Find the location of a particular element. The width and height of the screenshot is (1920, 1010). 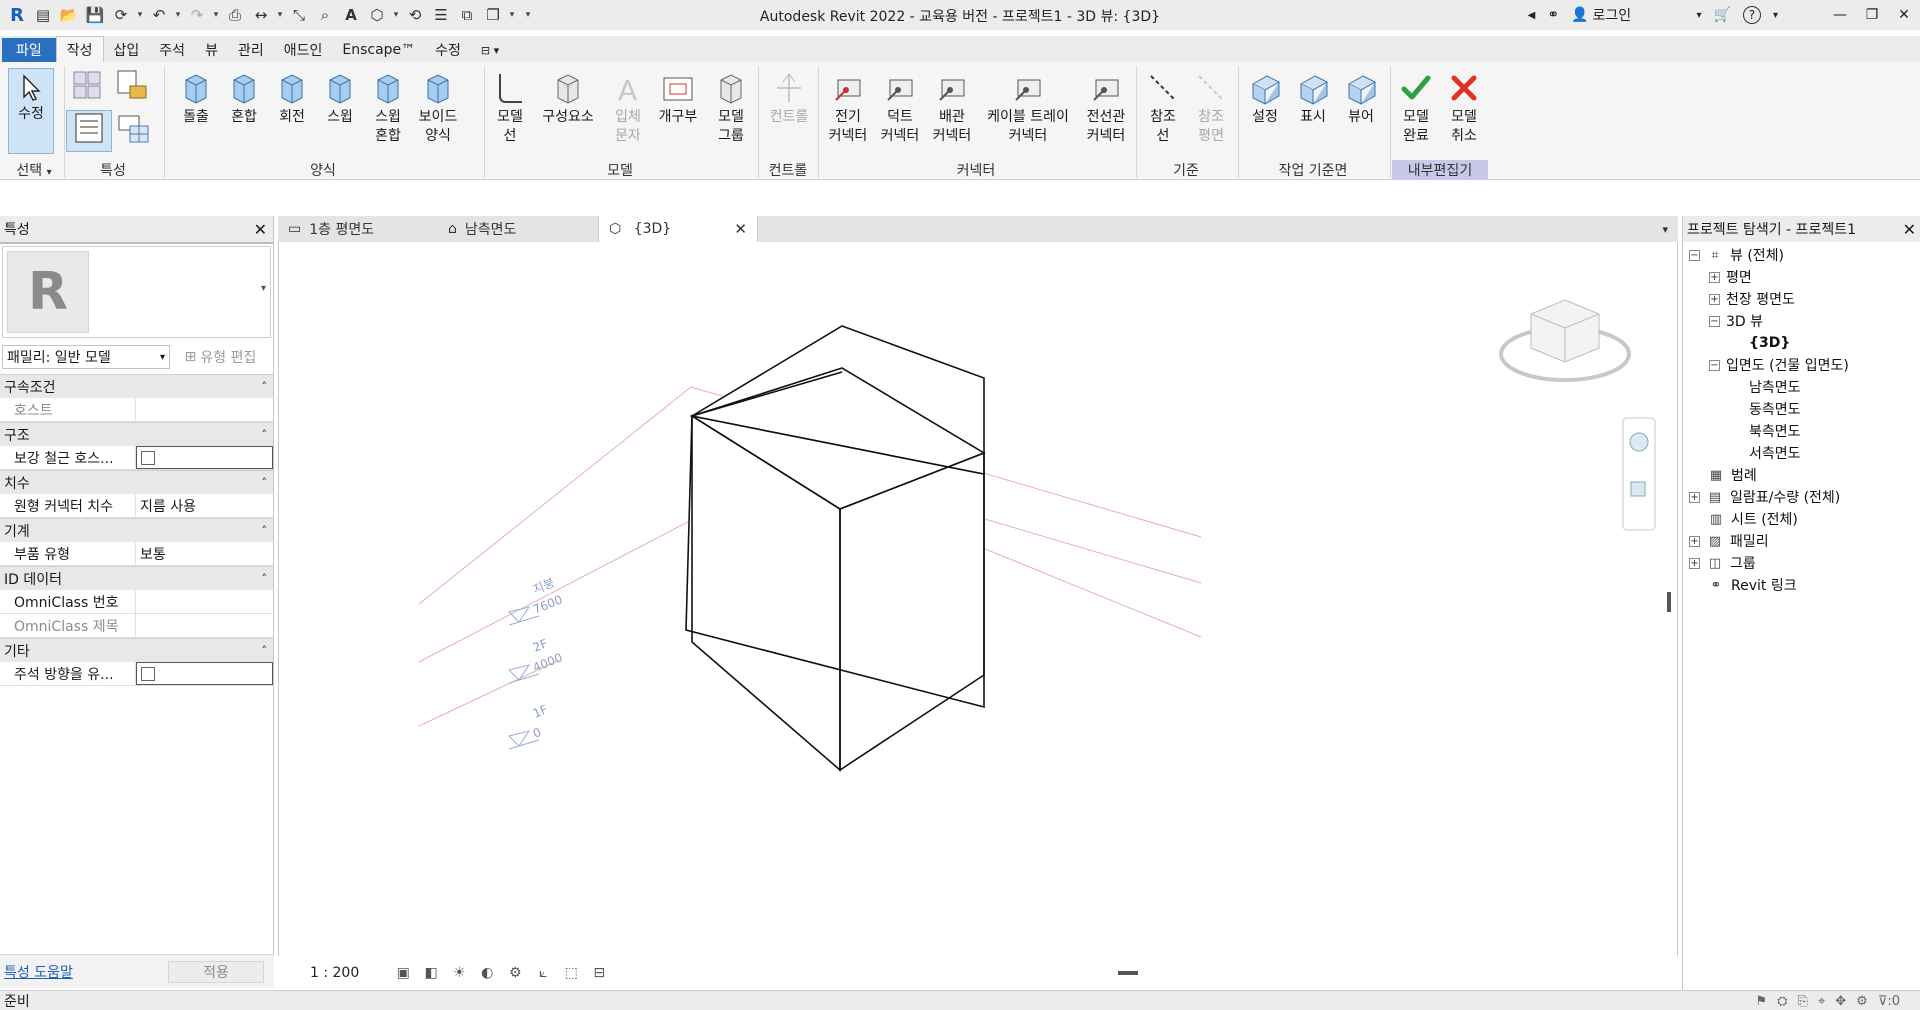

browser-sheets: ▥ 시트 (전체) is located at coordinates (1752, 519).